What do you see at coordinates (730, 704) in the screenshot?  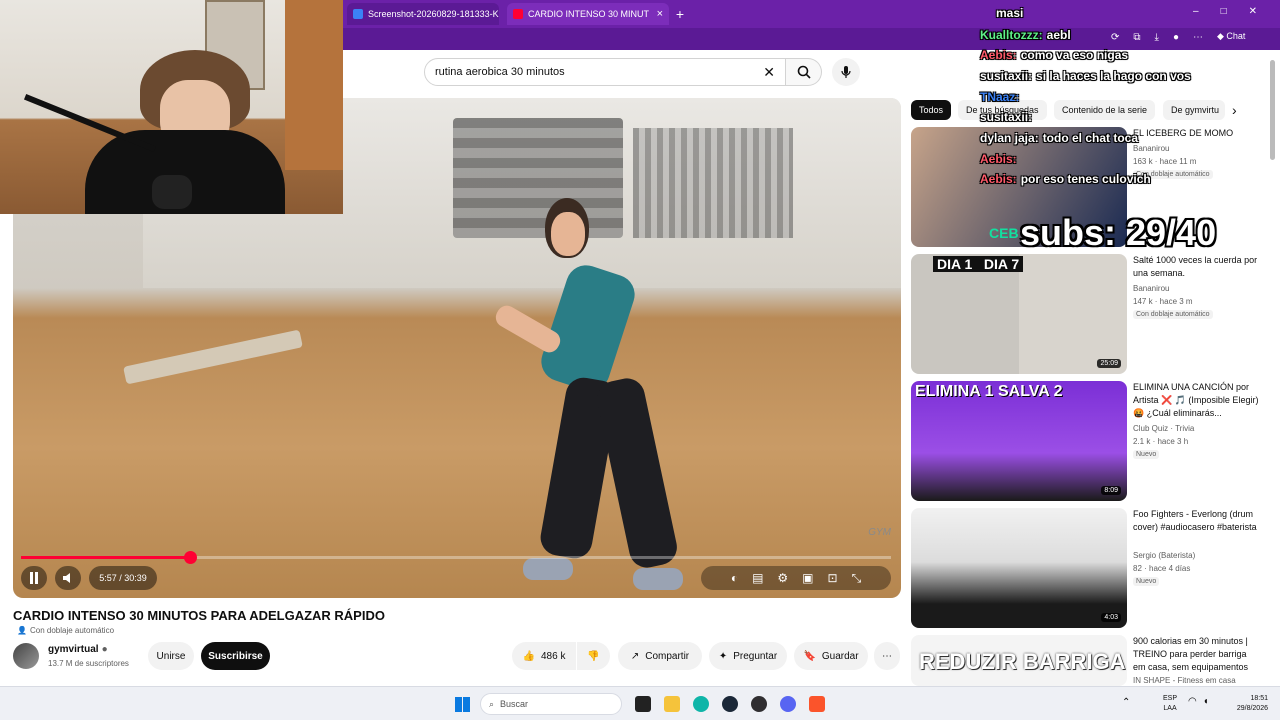 I see `steam-icon` at bounding box center [730, 704].